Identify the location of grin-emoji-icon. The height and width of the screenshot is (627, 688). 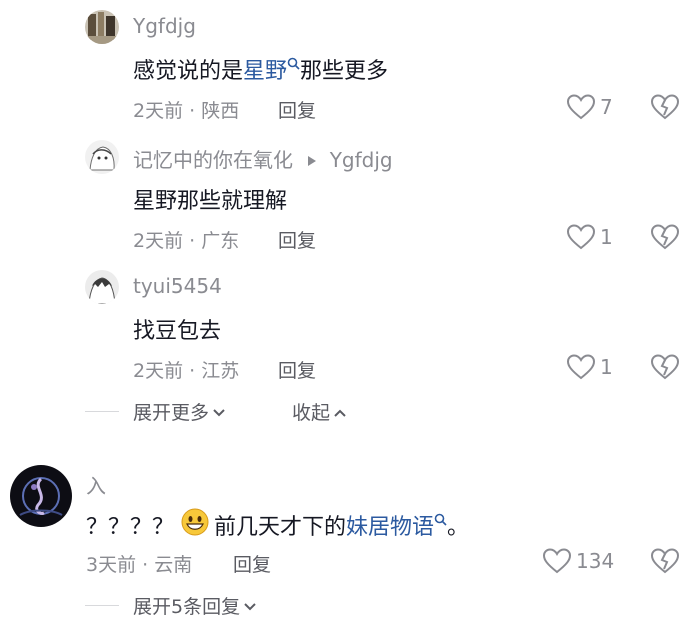
(195, 525).